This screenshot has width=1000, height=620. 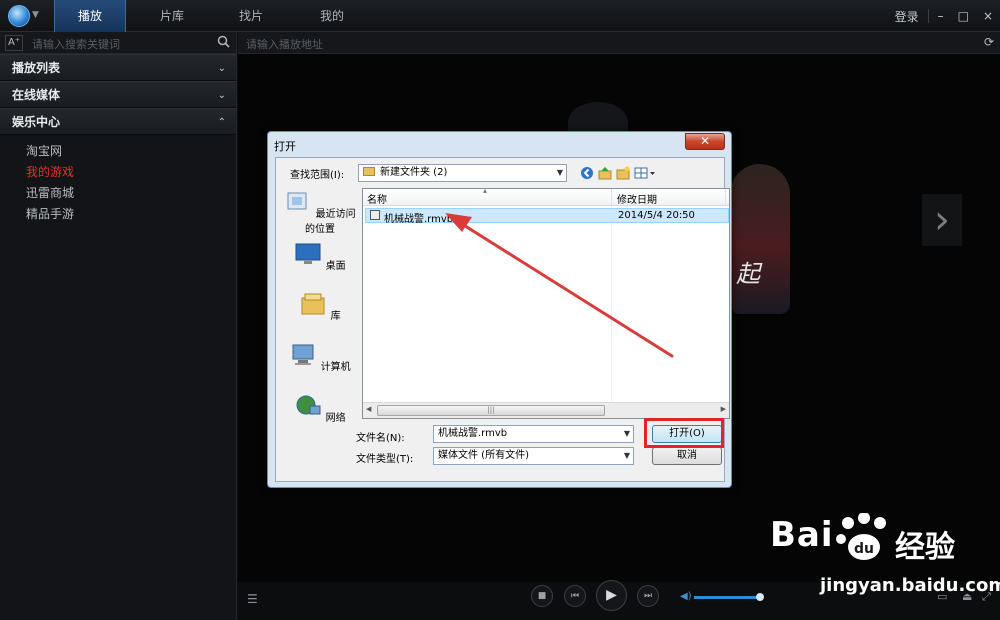 I want to click on place-desktop: 桌面, so click(x=320, y=257).